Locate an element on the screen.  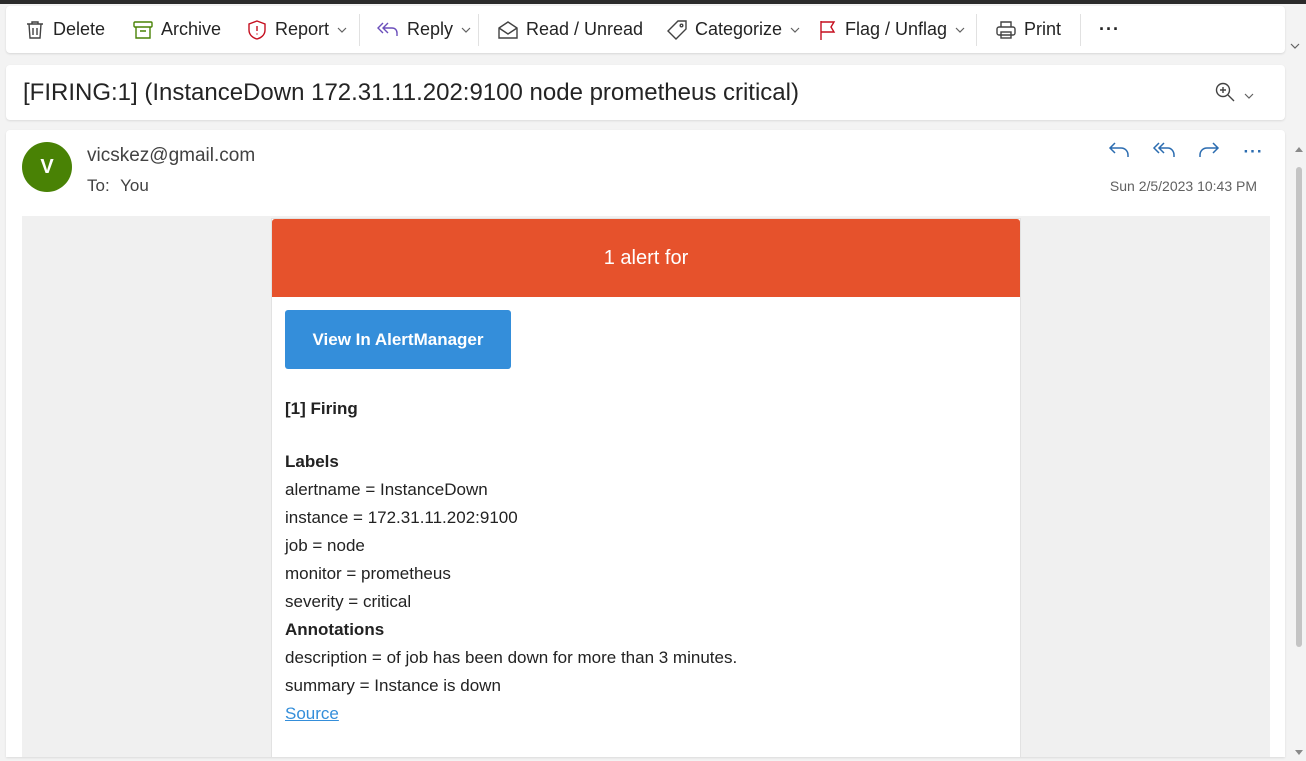
labels-heading: Labels is located at coordinates (312, 461).